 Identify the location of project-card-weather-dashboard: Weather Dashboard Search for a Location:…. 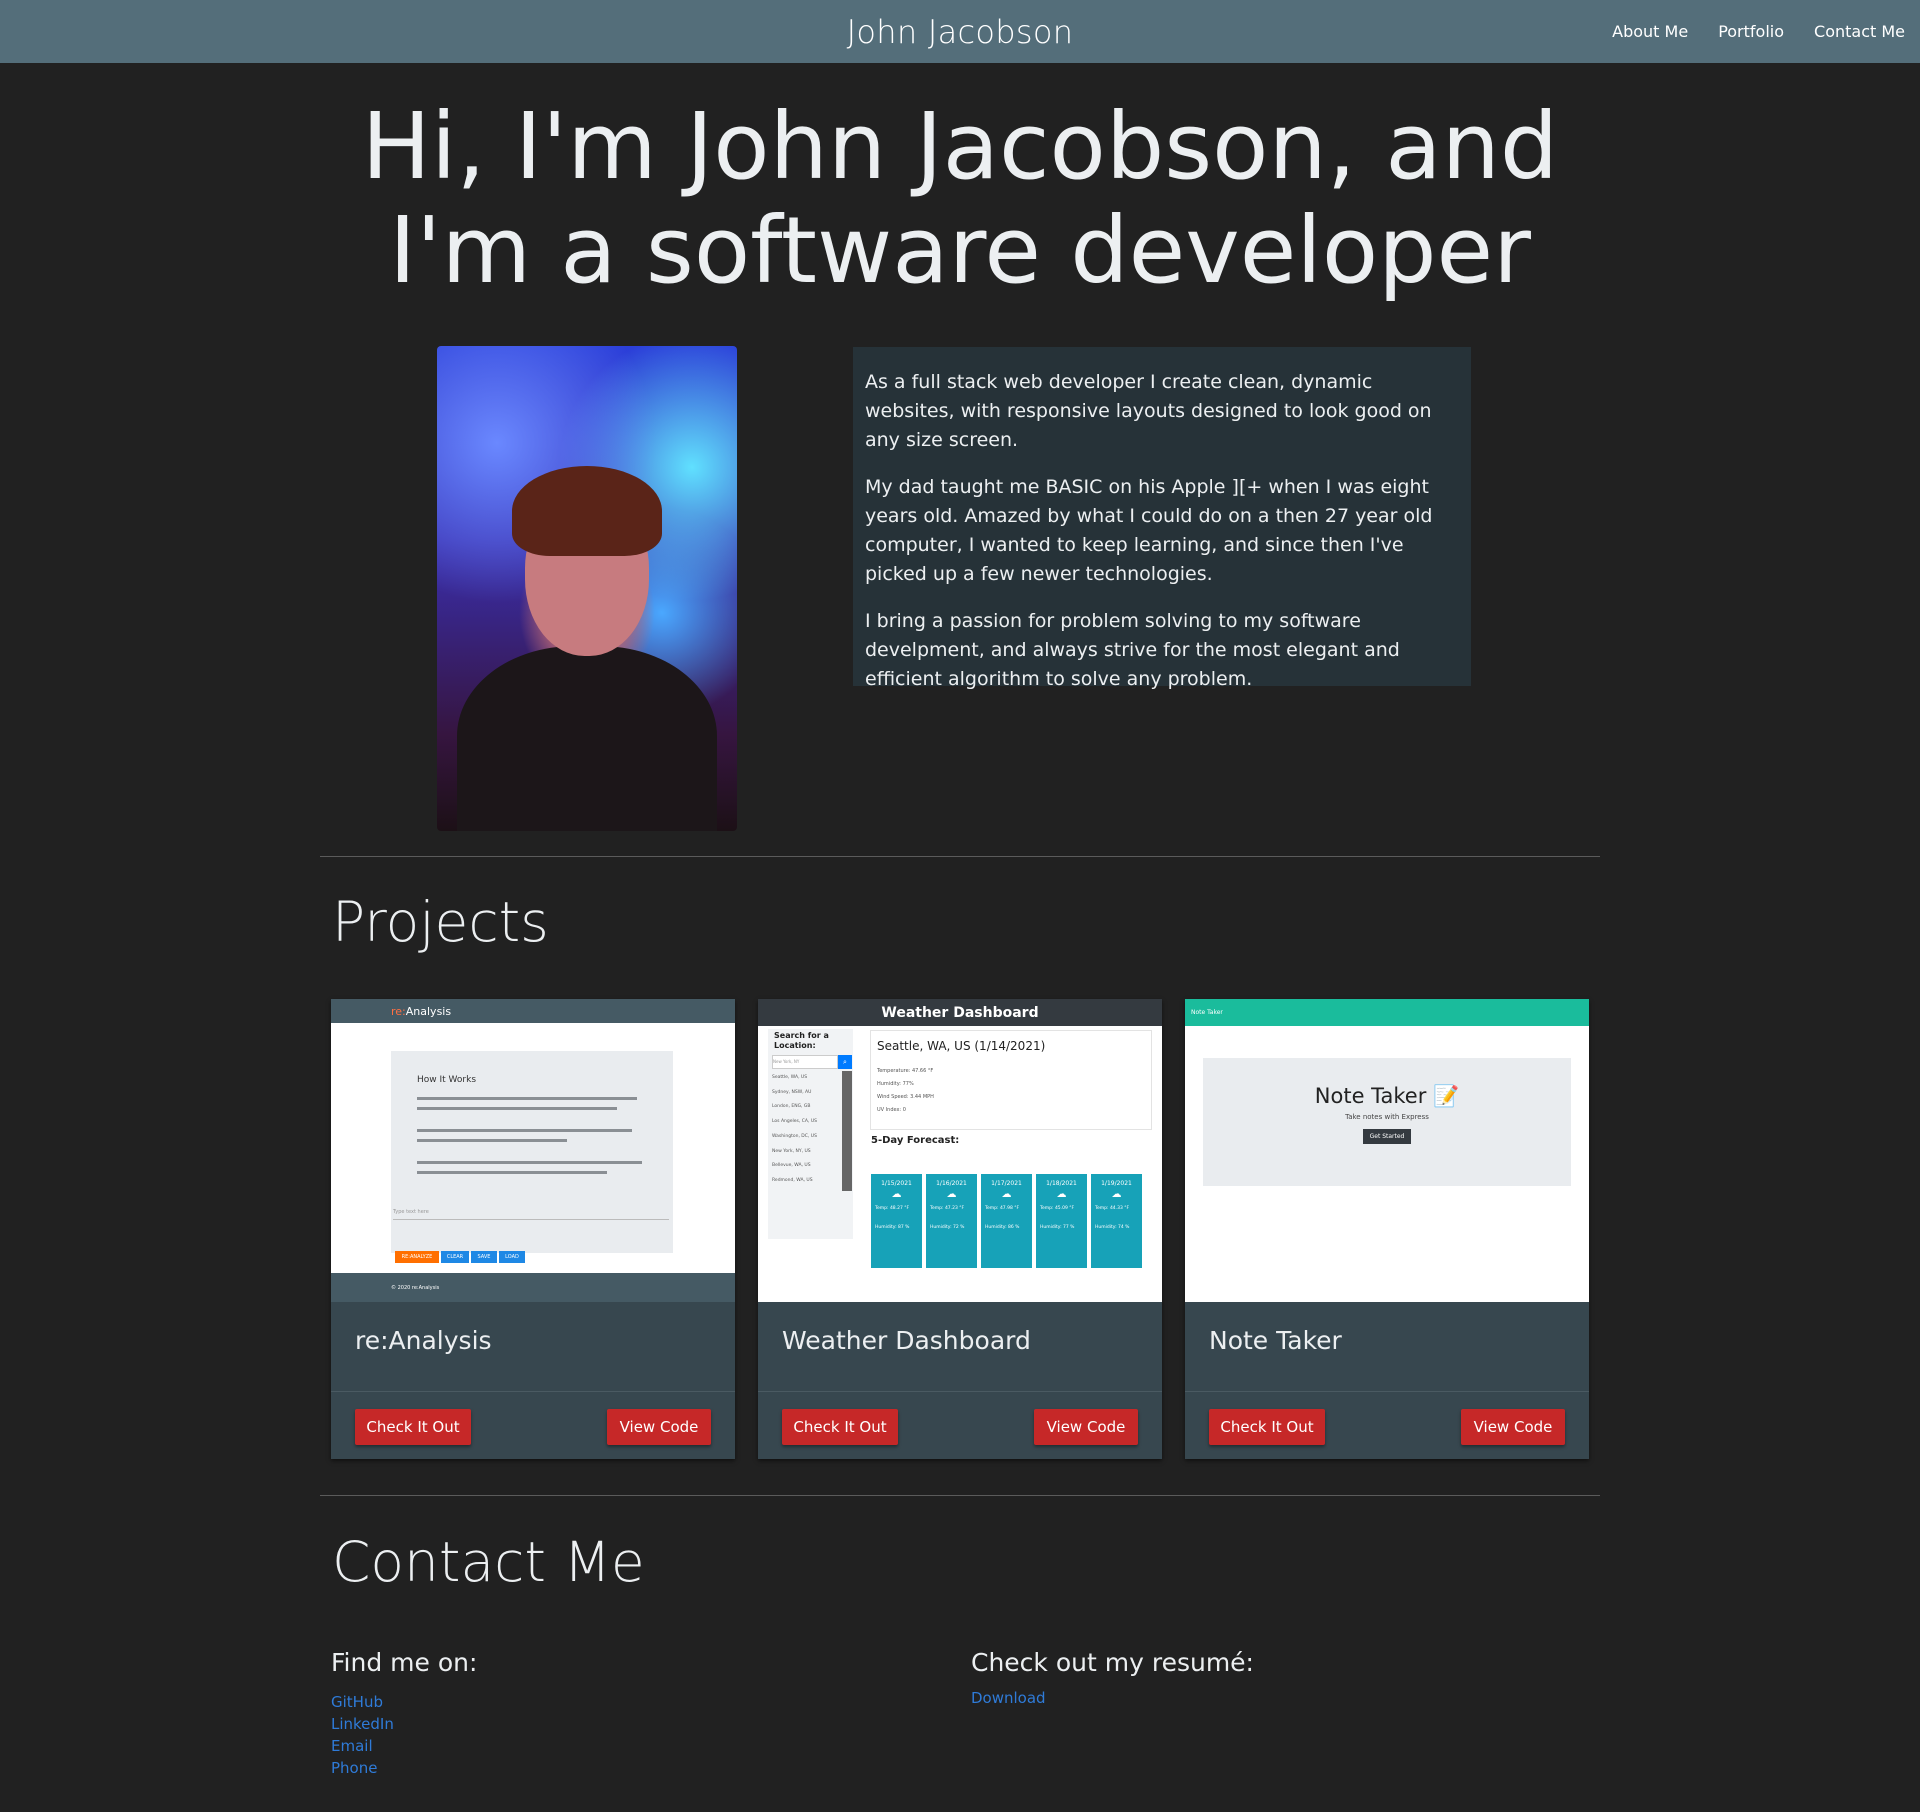
(960, 1229).